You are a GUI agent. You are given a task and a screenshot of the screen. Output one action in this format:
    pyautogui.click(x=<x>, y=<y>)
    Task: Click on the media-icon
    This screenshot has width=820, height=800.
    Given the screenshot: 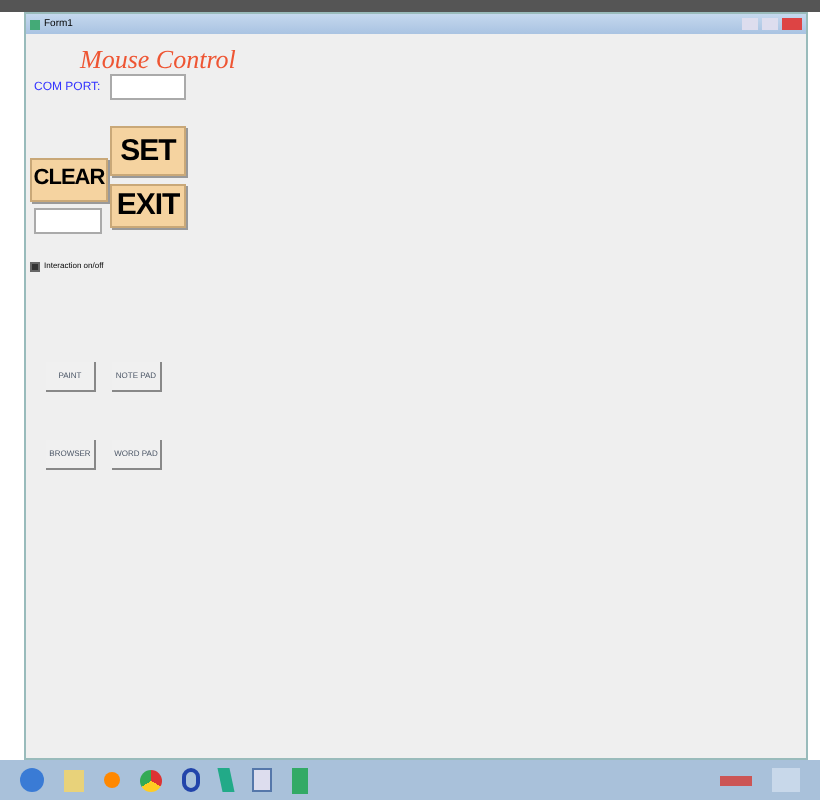 What is the action you would take?
    pyautogui.click(x=112, y=780)
    